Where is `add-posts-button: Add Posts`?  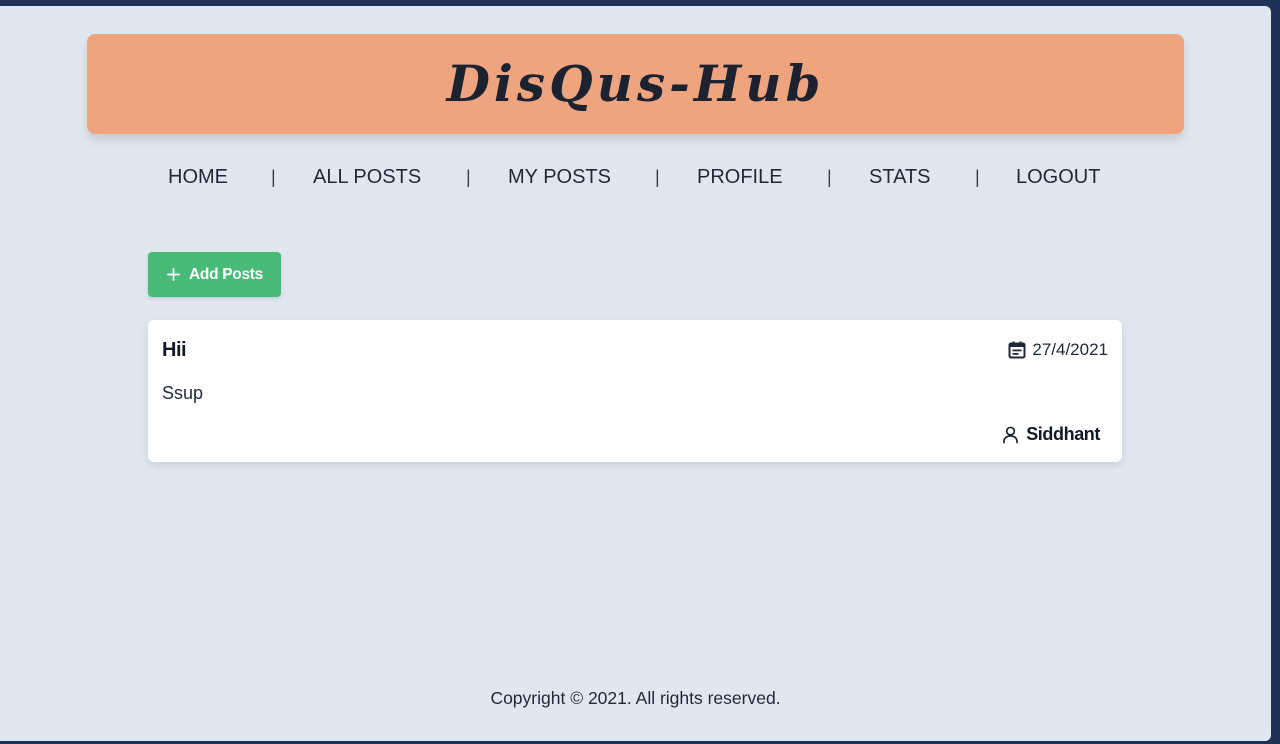
add-posts-button: Add Posts is located at coordinates (214, 274).